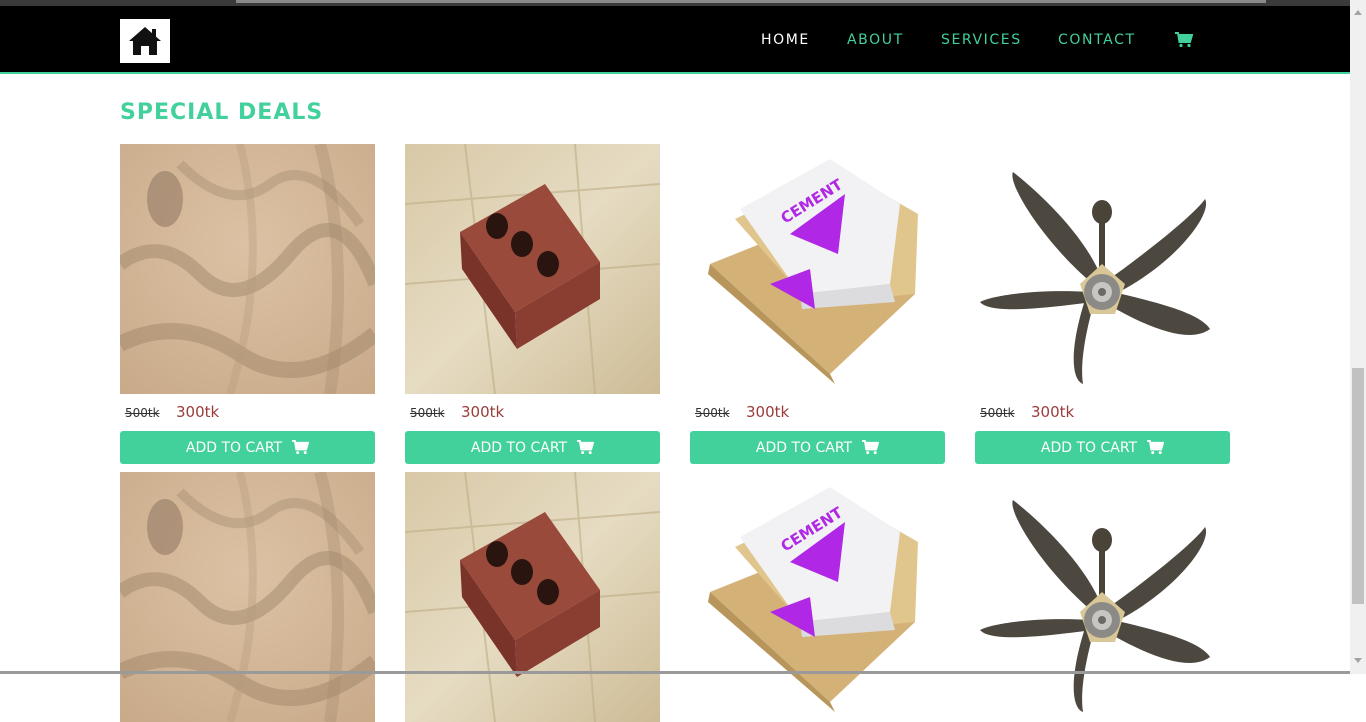  I want to click on nav-home: HOME, so click(785, 40).